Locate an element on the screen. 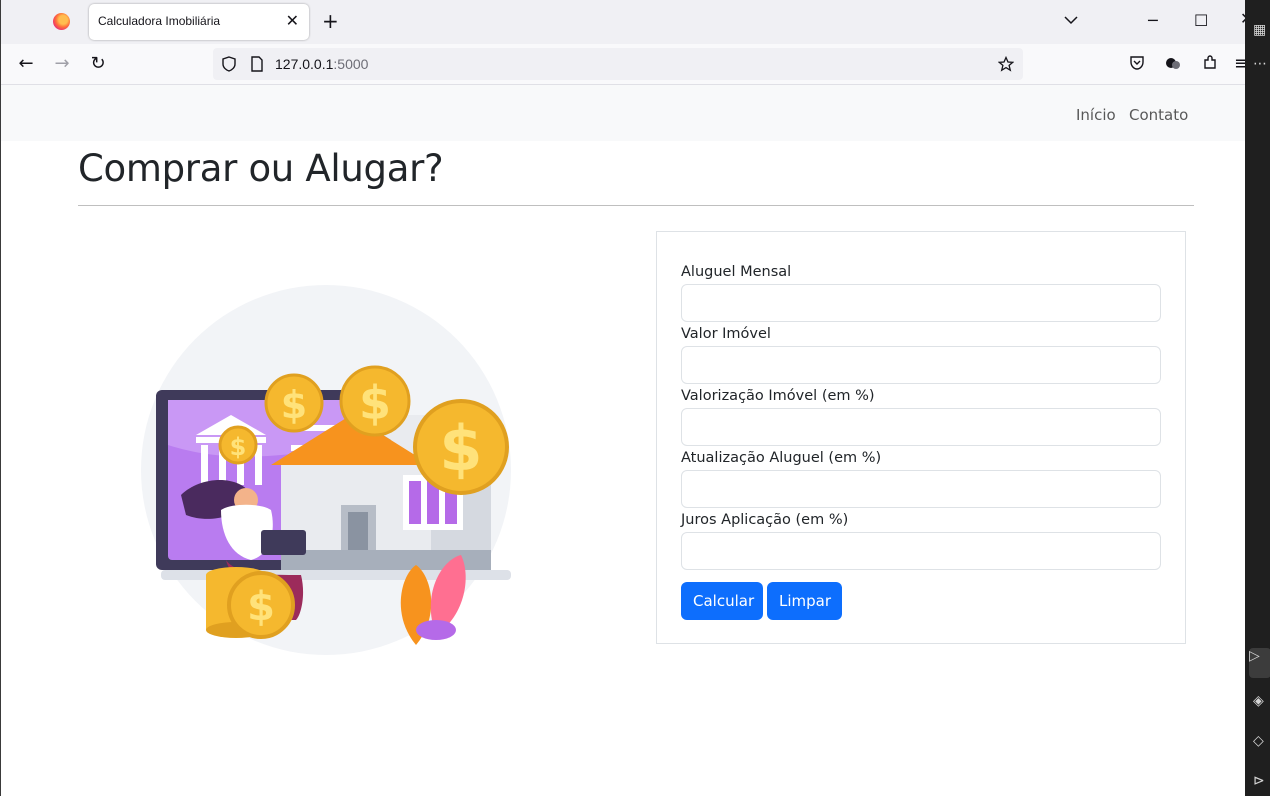 This screenshot has height=796, width=1270. title-divider is located at coordinates (636, 205).